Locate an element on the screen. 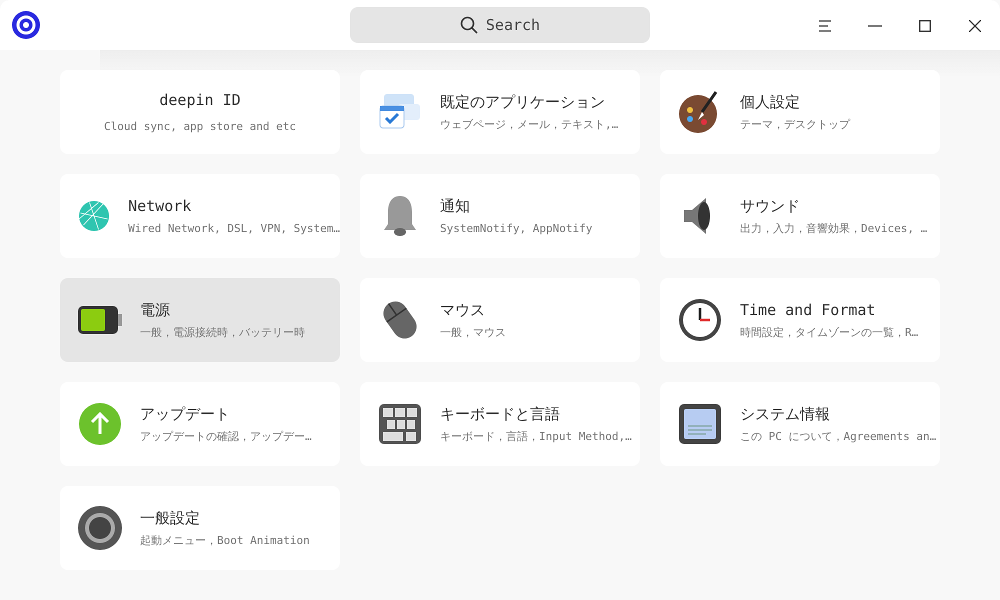 This screenshot has height=600, width=1000. module-card: 一般設定 起動メニュー，Boot Animation is located at coordinates (200, 528).